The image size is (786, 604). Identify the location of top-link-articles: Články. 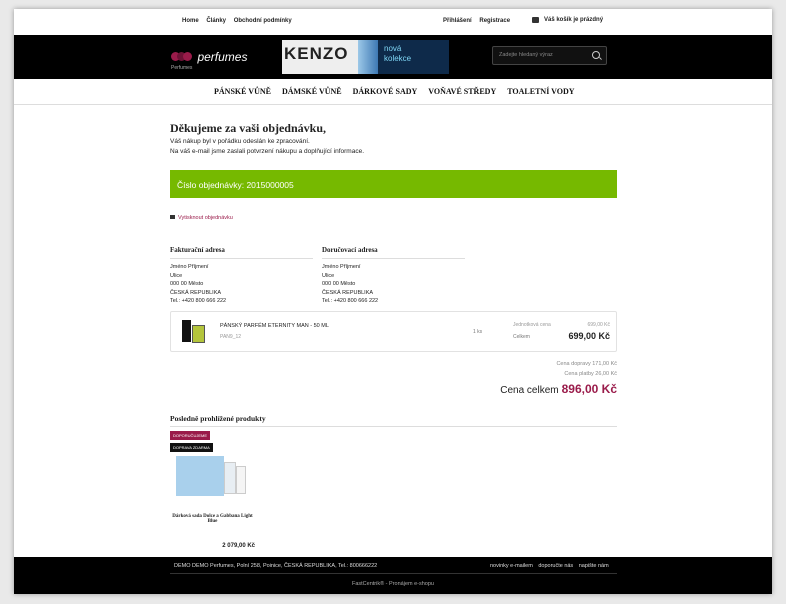
(216, 21).